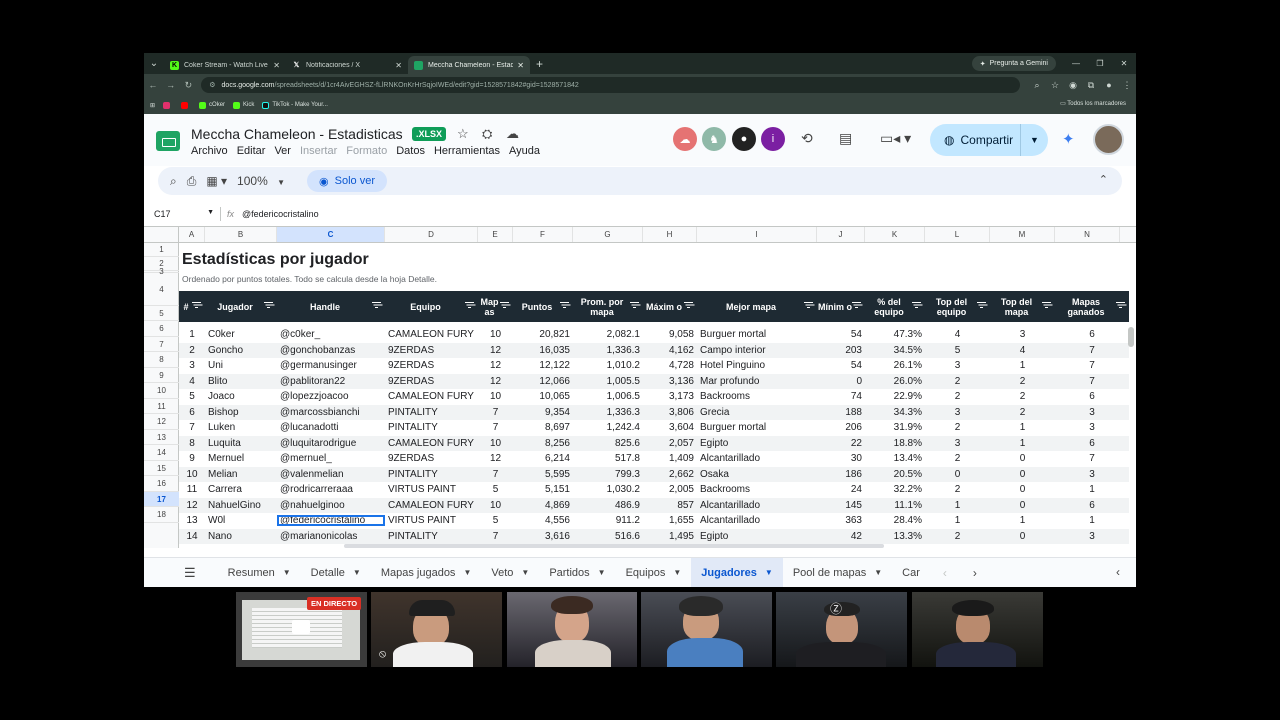 The image size is (1280, 720). I want to click on table-cell: 13.3%, so click(895, 536).